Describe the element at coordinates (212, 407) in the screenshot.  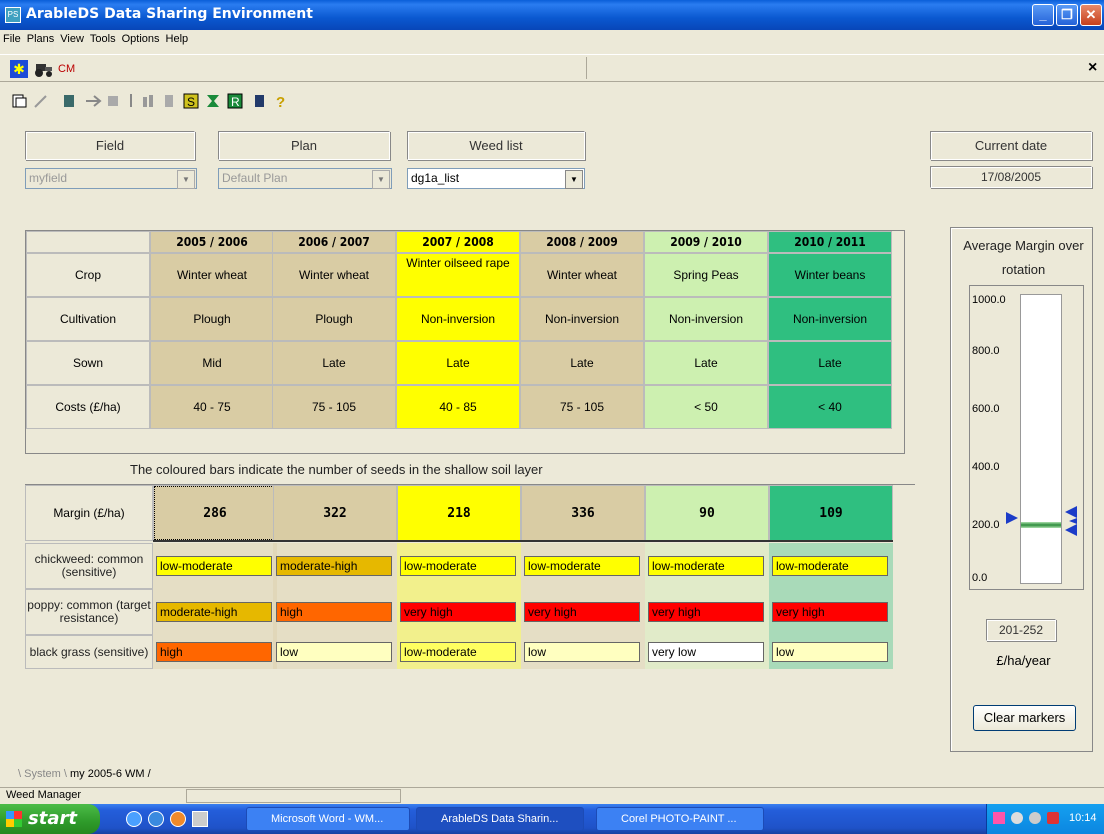
I see `costs-cell: 40 - 75` at that location.